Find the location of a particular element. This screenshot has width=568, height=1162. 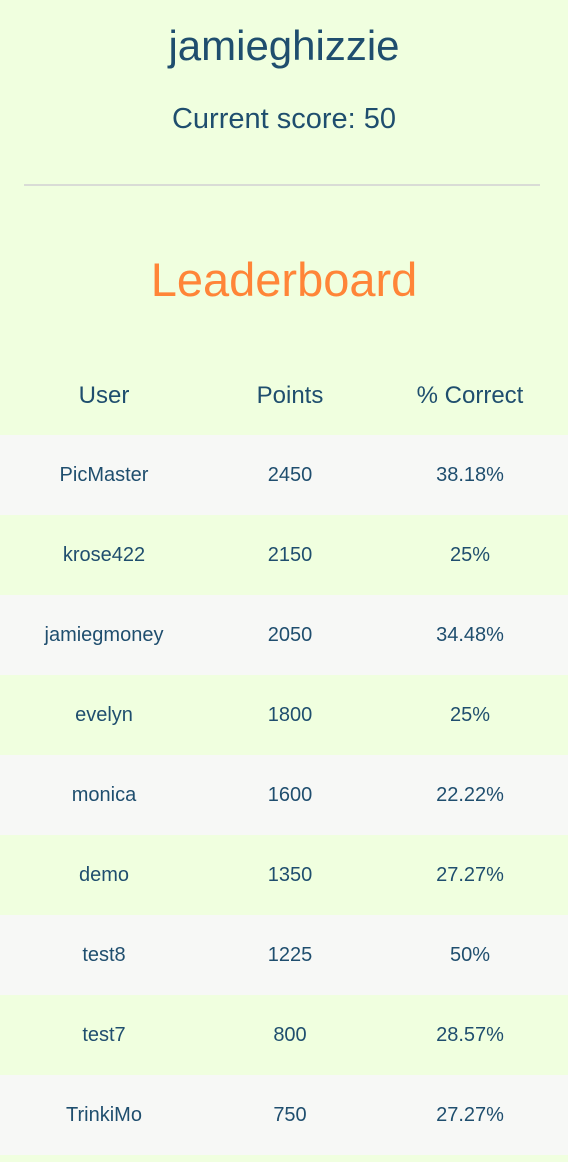

table-row: jamiegmoney 2050 34.48% is located at coordinates (284, 635).